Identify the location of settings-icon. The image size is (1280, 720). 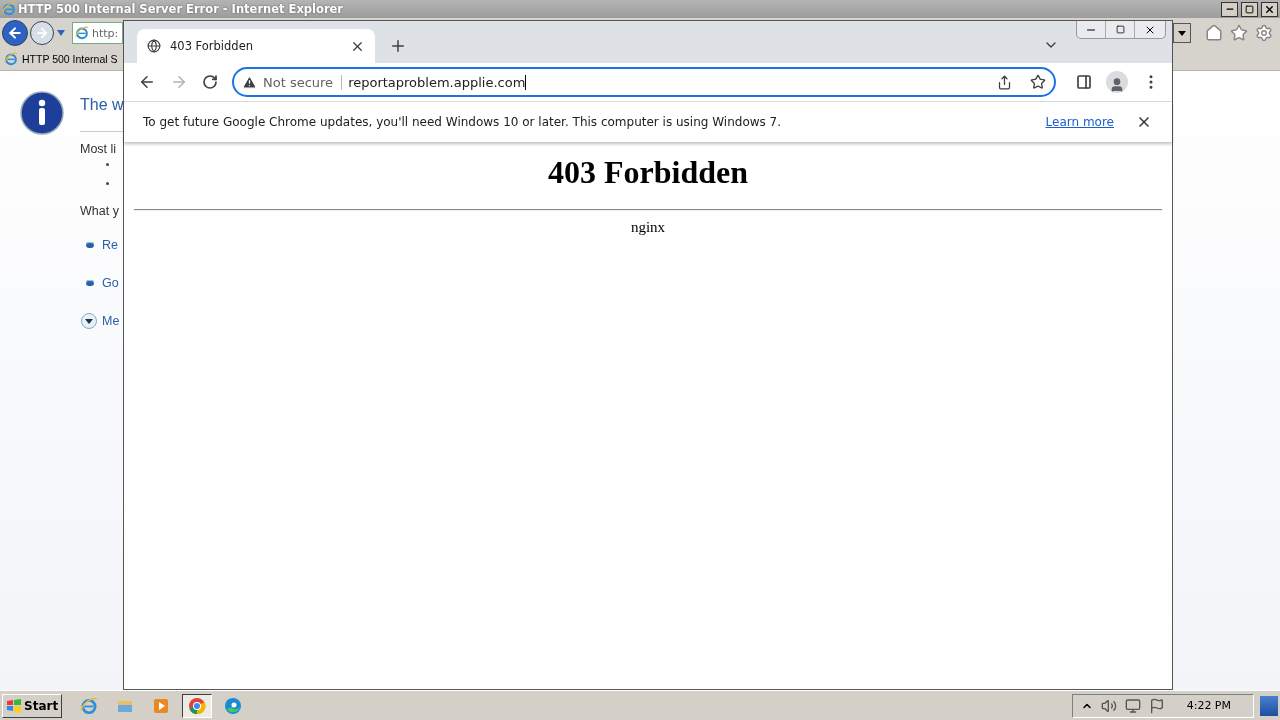
(1264, 33).